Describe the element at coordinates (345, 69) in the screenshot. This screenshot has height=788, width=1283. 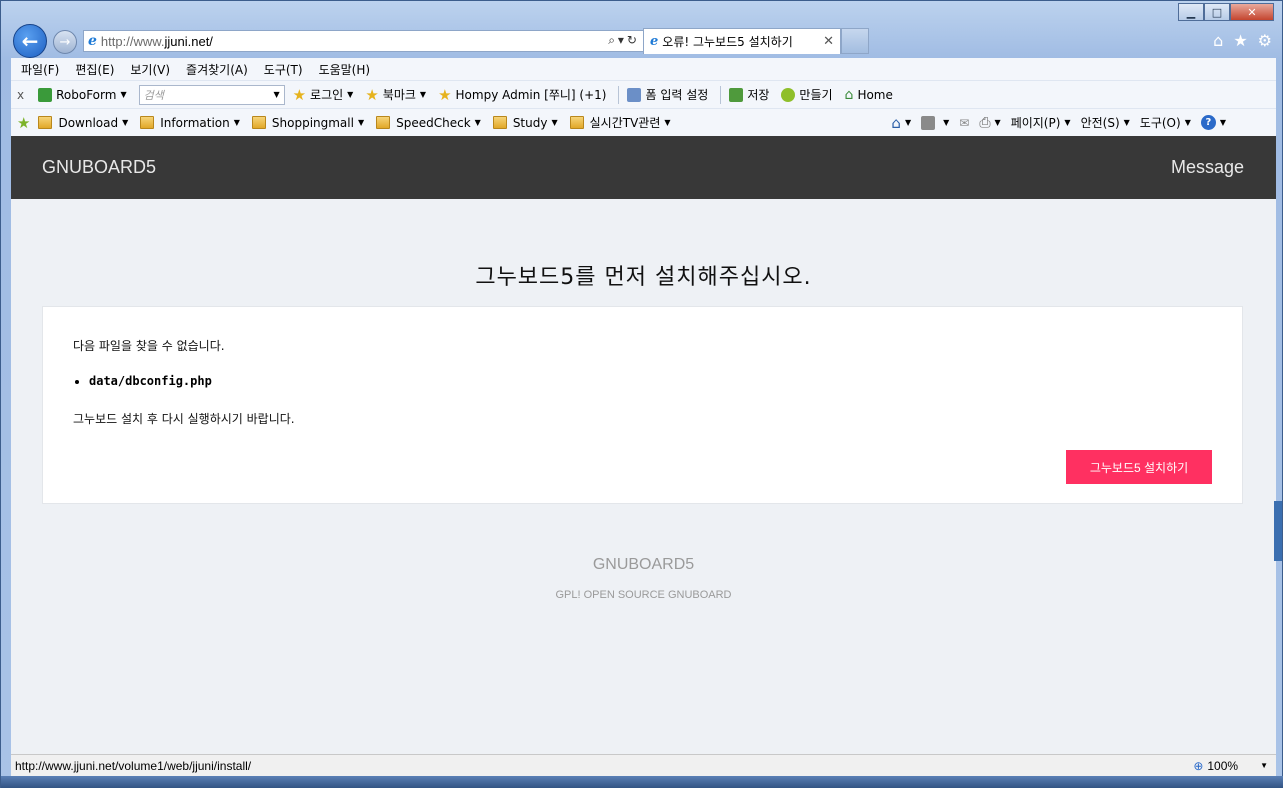
I see `menu-help: 도움말(H)` at that location.